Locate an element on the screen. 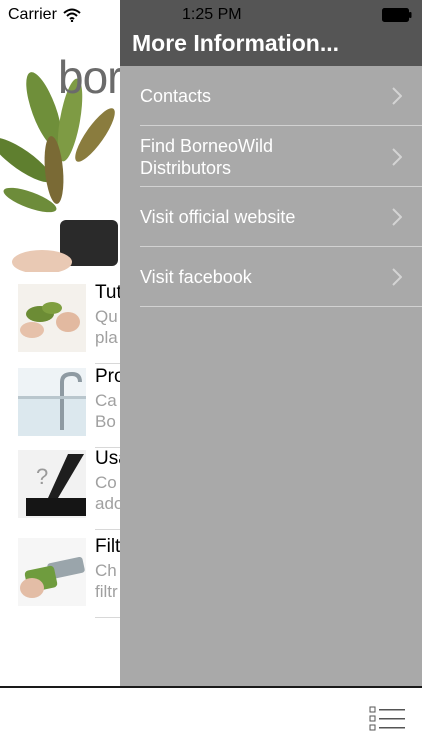 The width and height of the screenshot is (422, 750). row-thumbnail: ? is located at coordinates (52, 484).